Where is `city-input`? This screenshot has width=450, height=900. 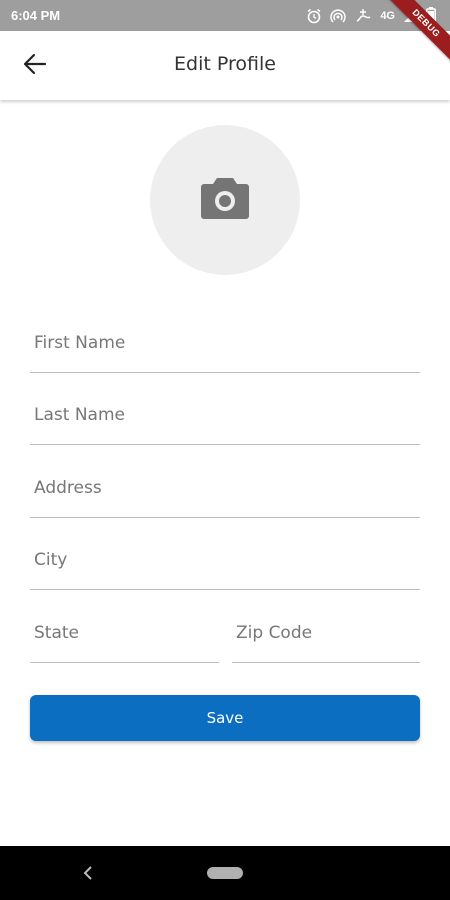 city-input is located at coordinates (227, 560).